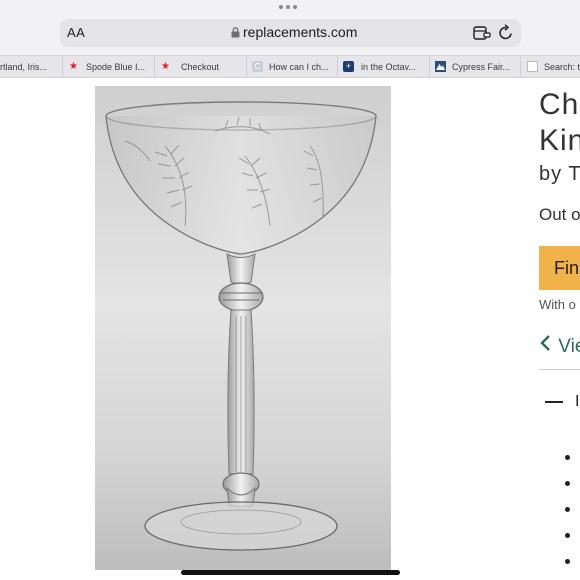 Image resolution: width=580 pixels, height=580 pixels. Describe the element at coordinates (506, 32) in the screenshot. I see `reload-icon` at that location.